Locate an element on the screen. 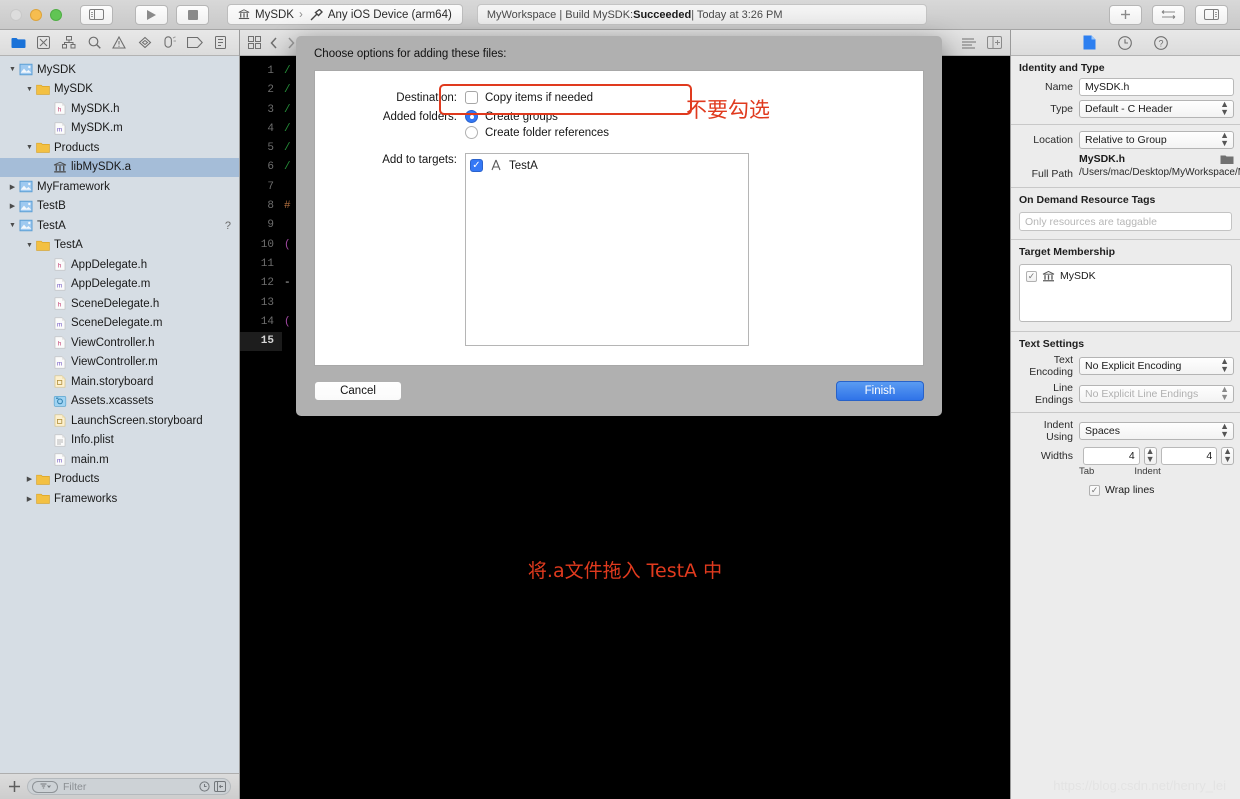 This screenshot has height=799, width=1240. navigator-tab-issue-navigator is located at coordinates (119, 43).